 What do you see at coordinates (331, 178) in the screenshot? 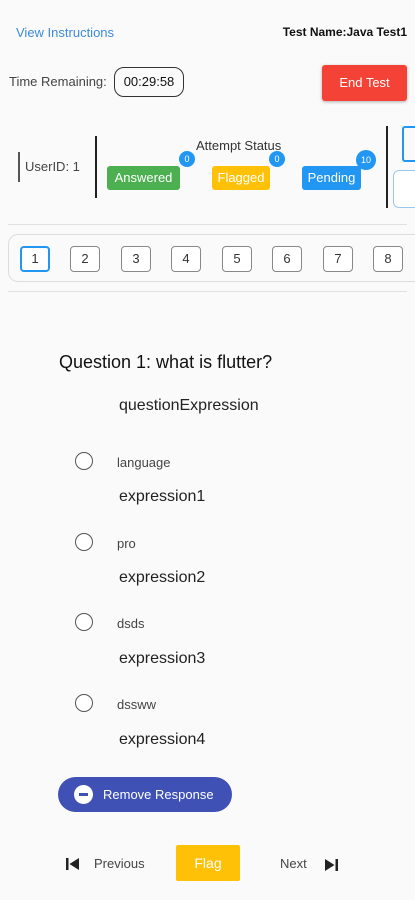
I see `pending-status-chip: Pending` at bounding box center [331, 178].